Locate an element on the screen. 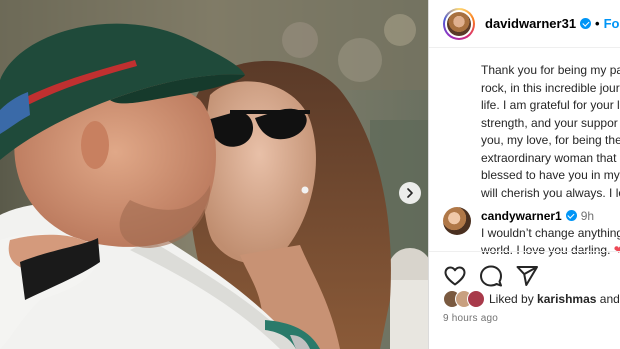 The image size is (620, 349). caption-line: rock, in this incredible jour is located at coordinates (550, 87).